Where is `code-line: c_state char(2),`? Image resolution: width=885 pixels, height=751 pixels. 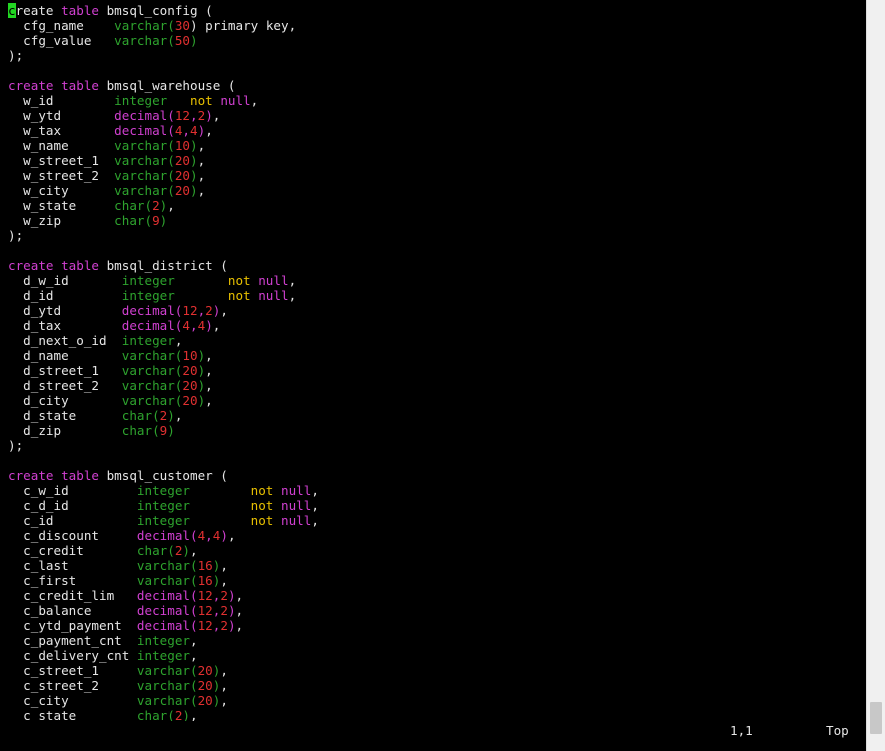 code-line: c_state char(2), is located at coordinates (436, 714).